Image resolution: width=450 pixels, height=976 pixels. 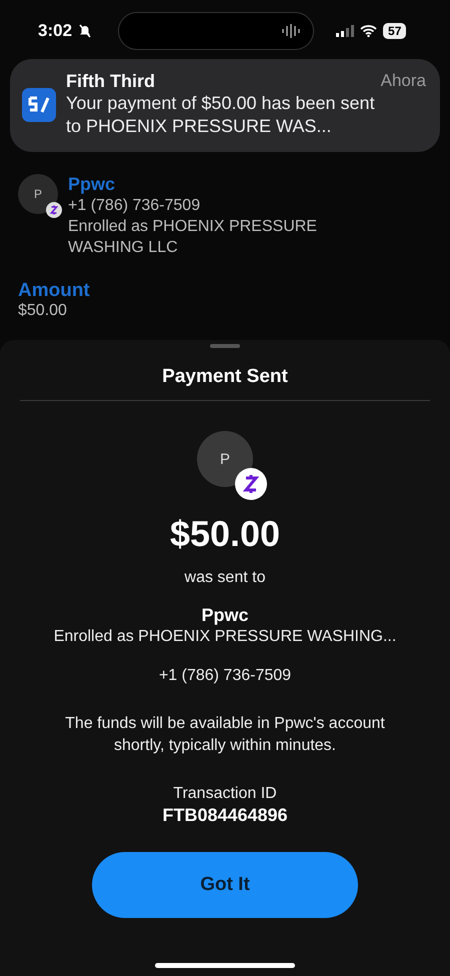 What do you see at coordinates (38, 194) in the screenshot?
I see `contact-avatar: P` at bounding box center [38, 194].